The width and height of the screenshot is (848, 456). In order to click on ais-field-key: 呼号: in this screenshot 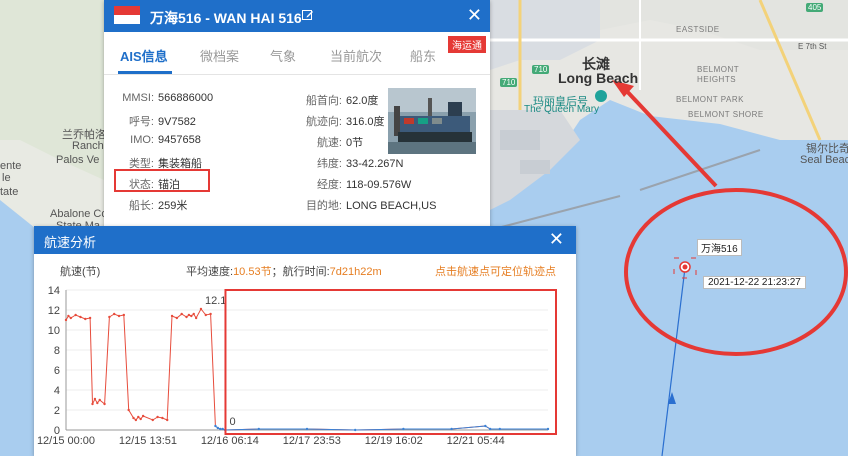, I will do `click(141, 122)`.